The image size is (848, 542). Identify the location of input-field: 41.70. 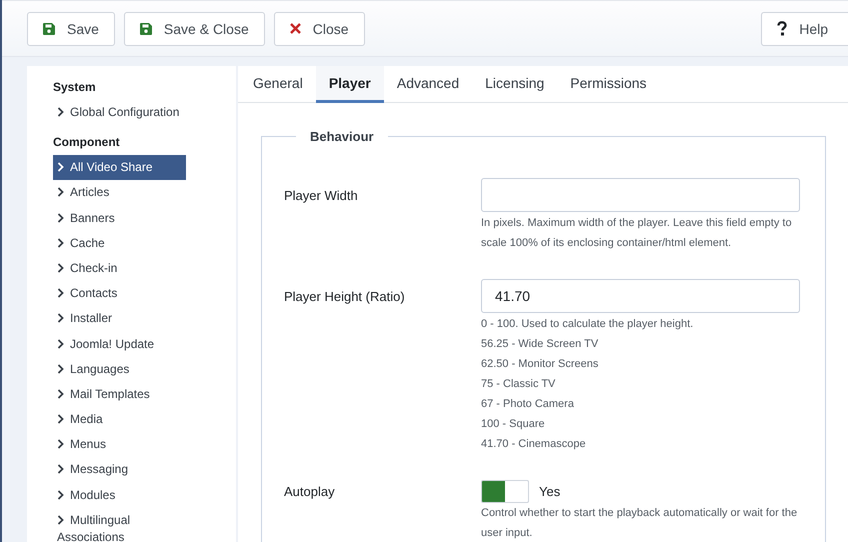
(640, 296).